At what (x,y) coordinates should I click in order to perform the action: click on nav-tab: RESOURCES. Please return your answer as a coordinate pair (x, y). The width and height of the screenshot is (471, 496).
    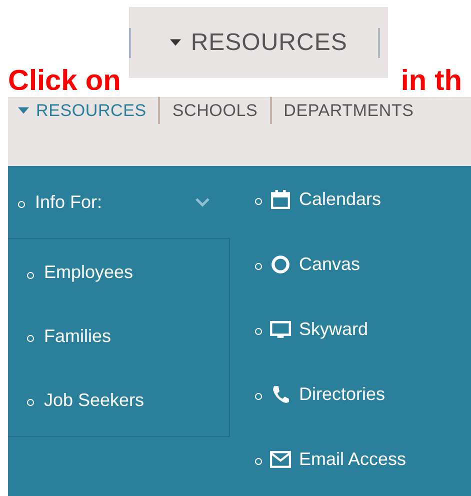
    Looking at the image, I should click on (83, 110).